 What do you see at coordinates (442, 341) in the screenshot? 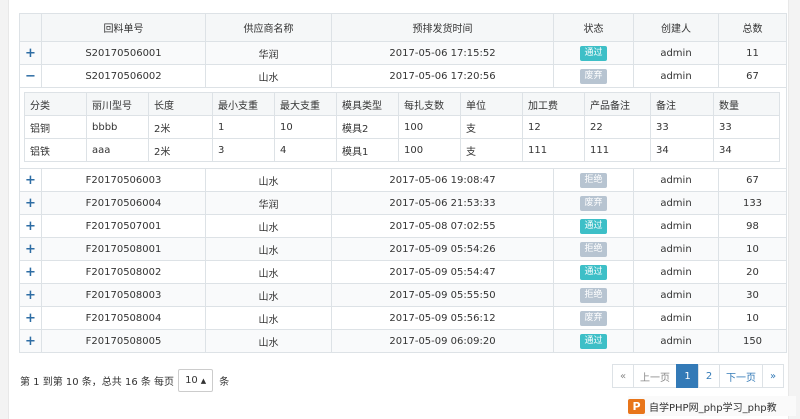
I see `ship-time-cell-td: 2017-05-09 06:09:20` at bounding box center [442, 341].